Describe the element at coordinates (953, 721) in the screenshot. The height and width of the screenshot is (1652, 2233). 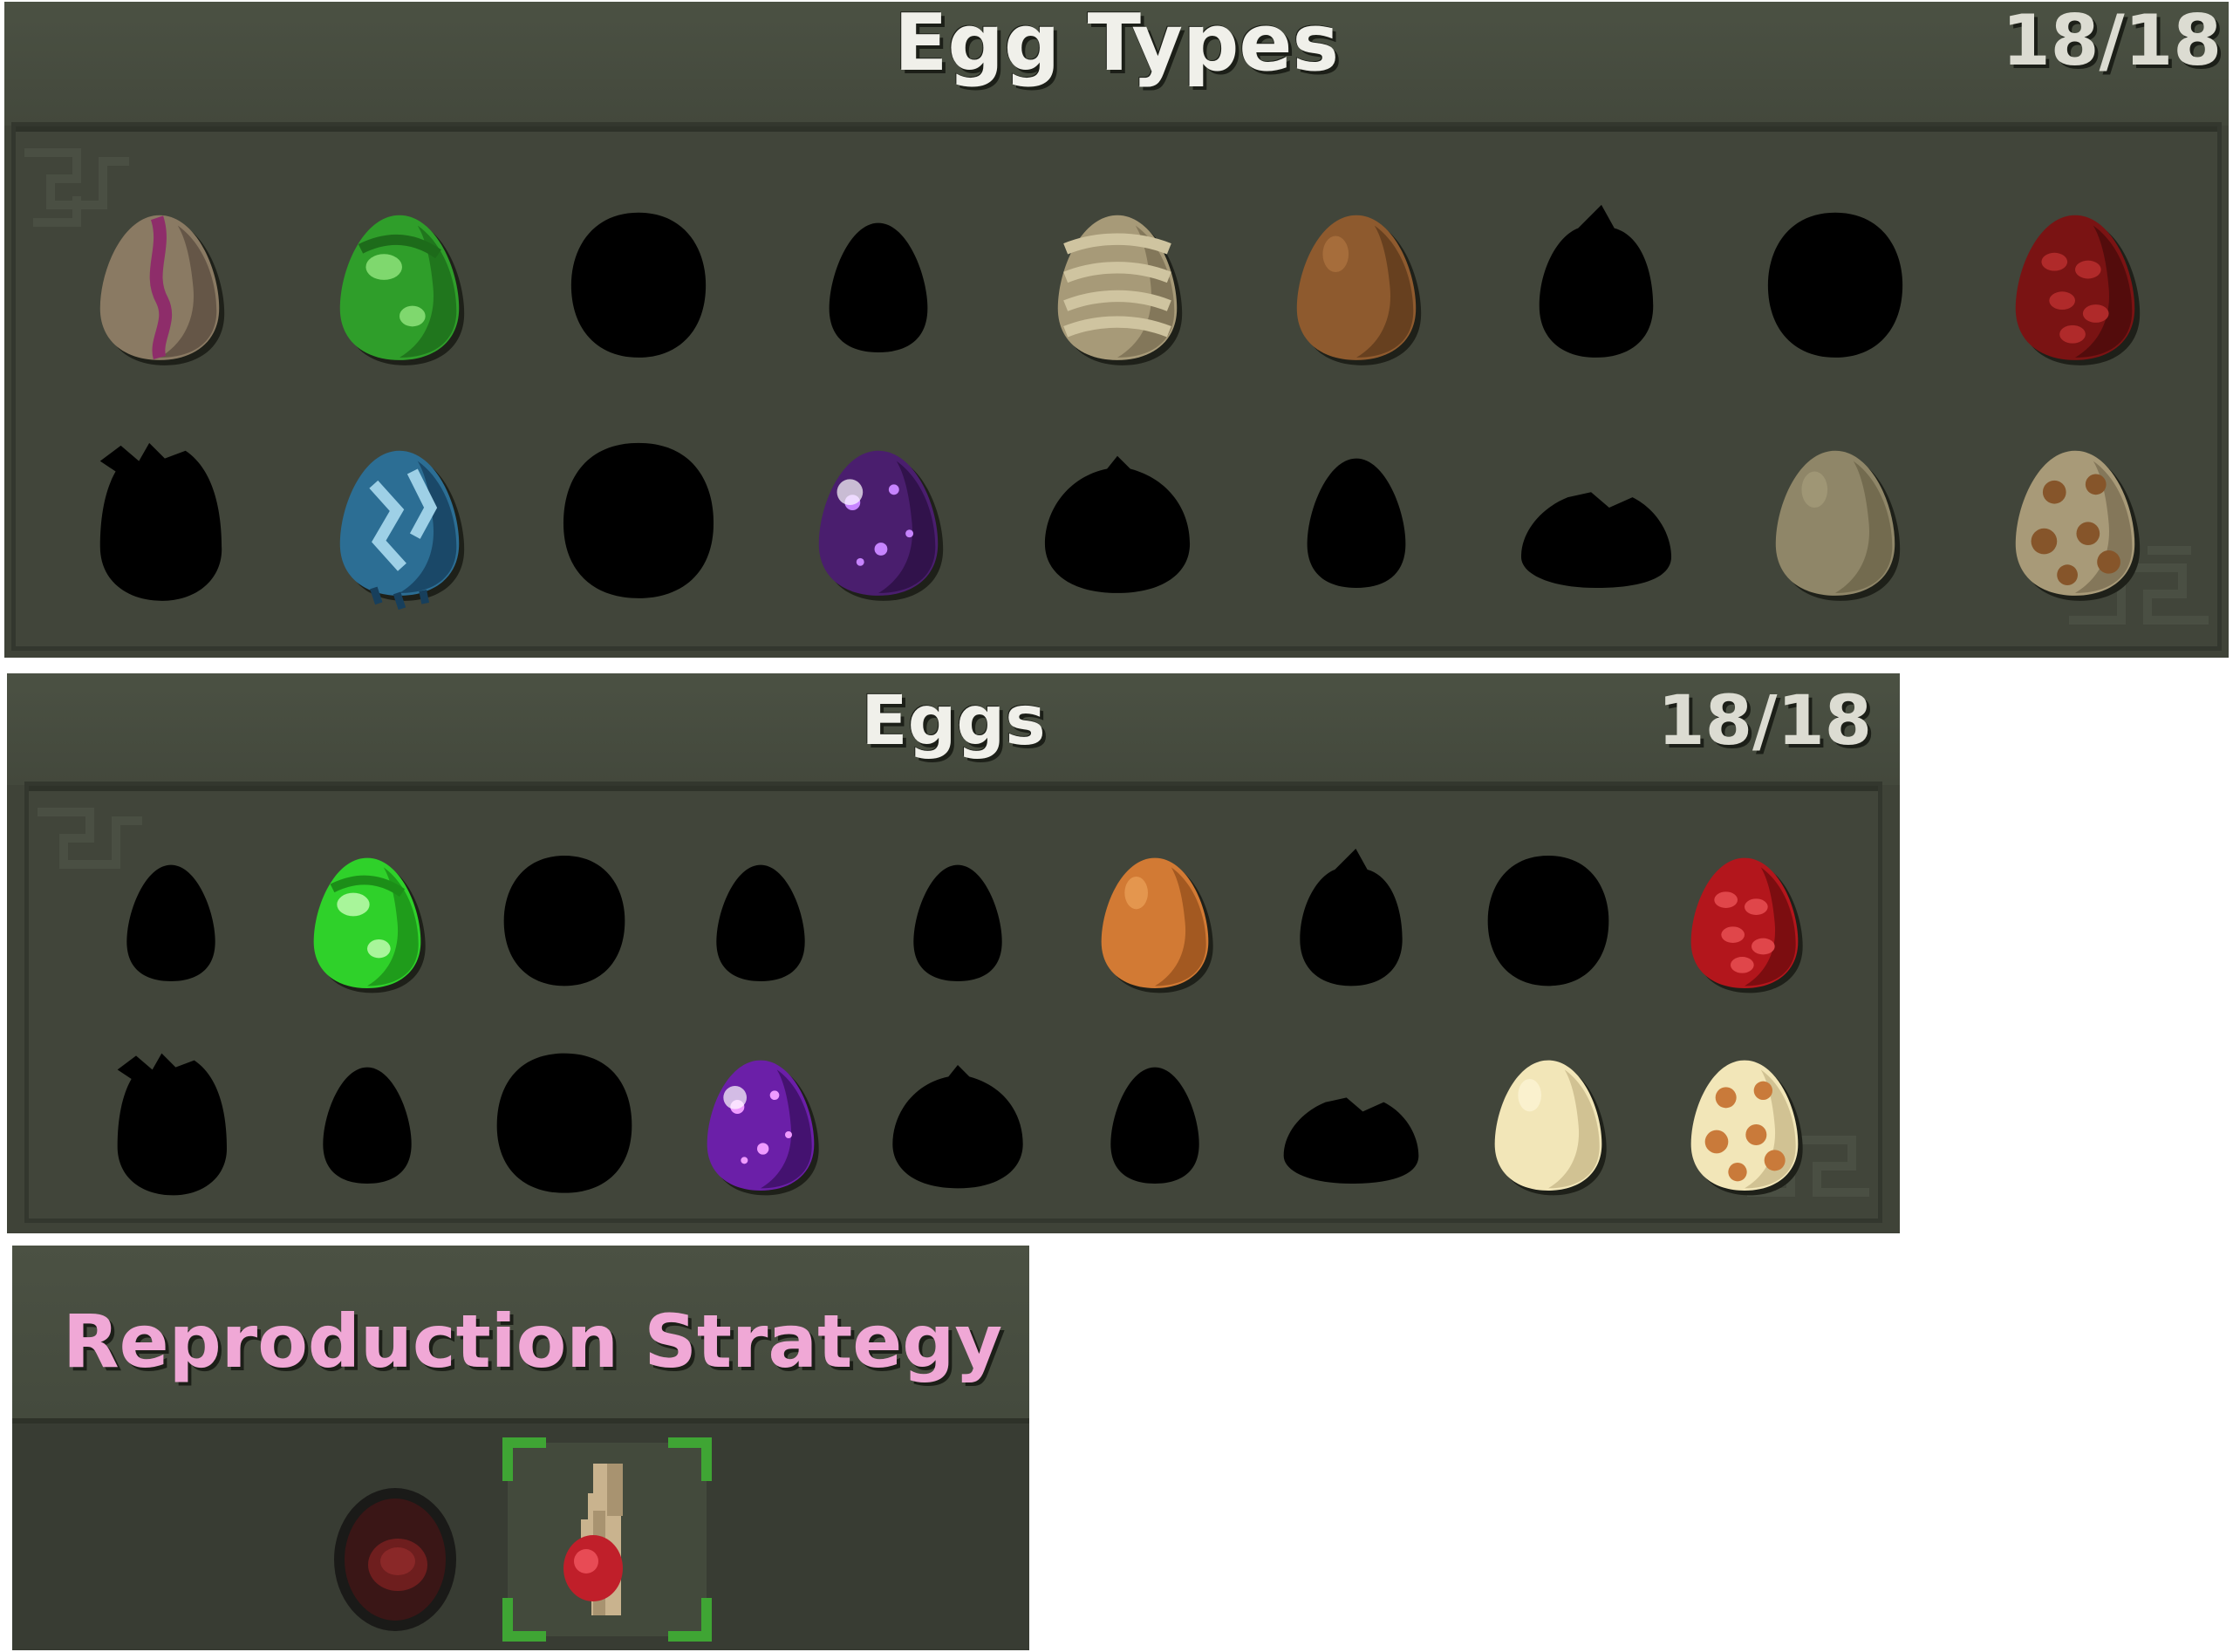
I see `eggs-title: Eggs` at that location.